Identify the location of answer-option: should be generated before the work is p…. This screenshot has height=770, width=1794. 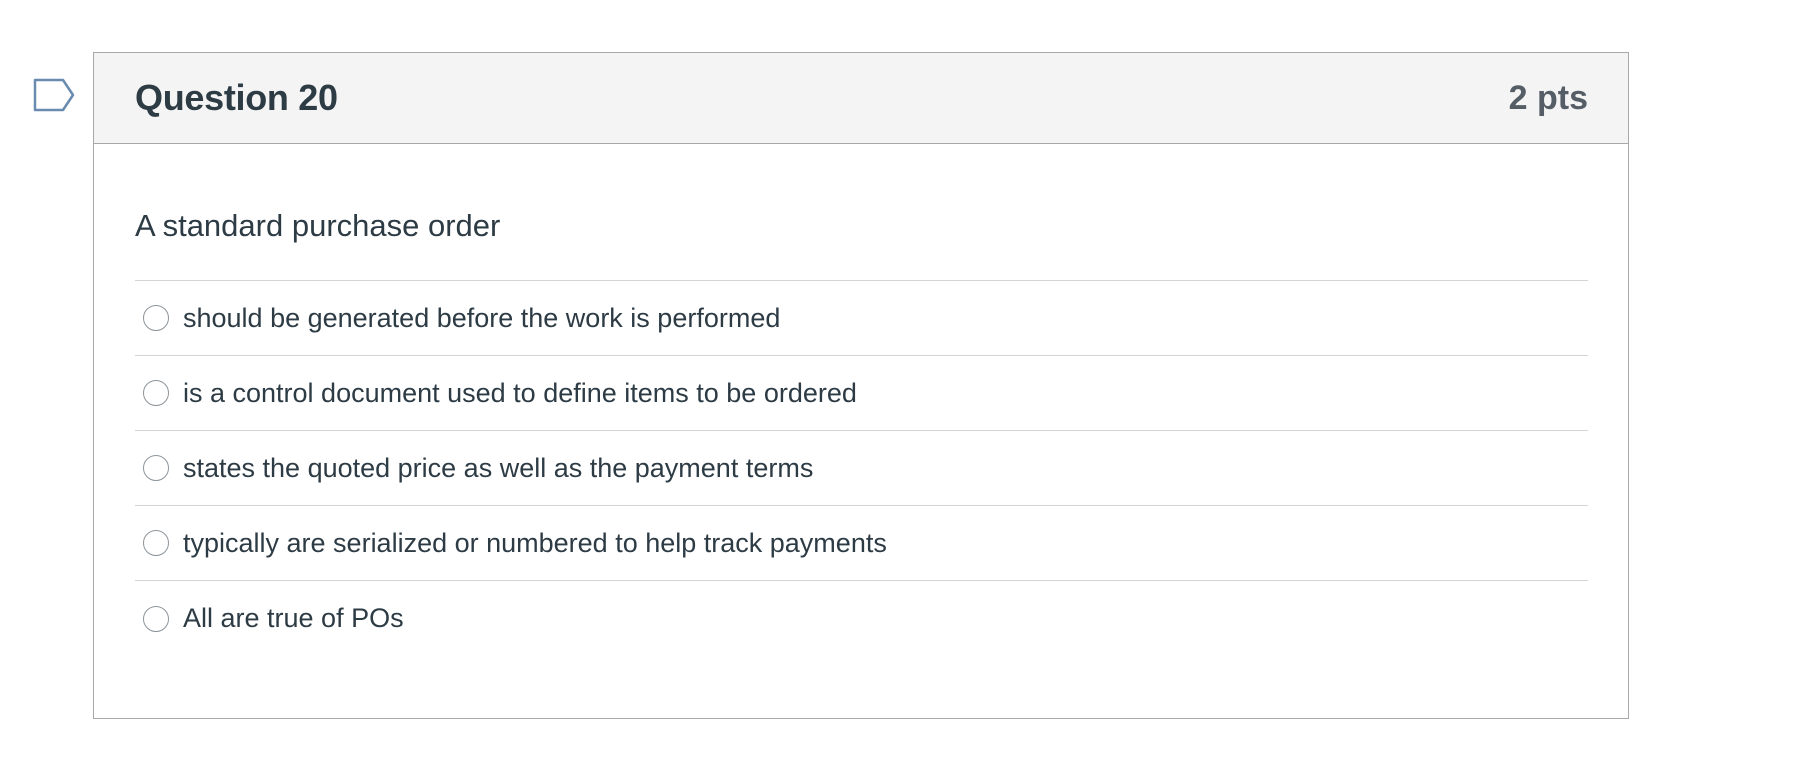
(861, 318).